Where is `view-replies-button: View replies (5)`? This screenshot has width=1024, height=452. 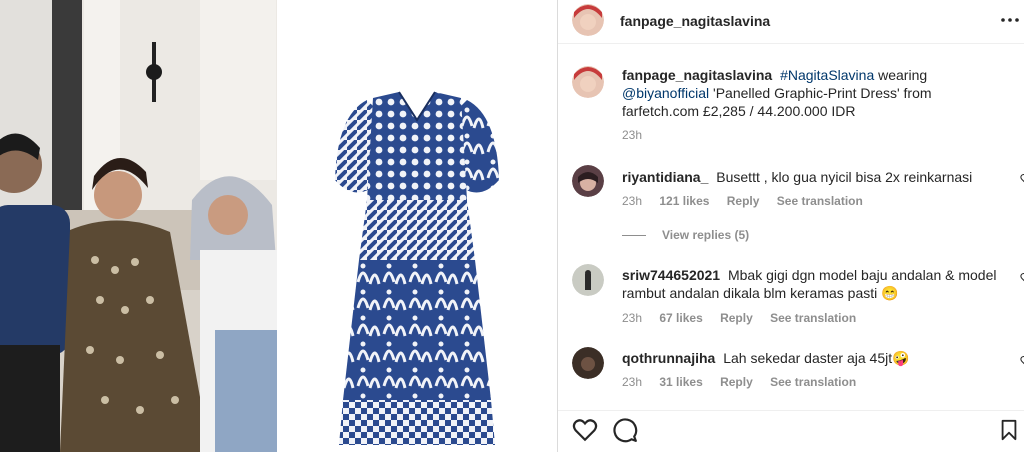
view-replies-button: View replies (5) is located at coordinates (685, 235).